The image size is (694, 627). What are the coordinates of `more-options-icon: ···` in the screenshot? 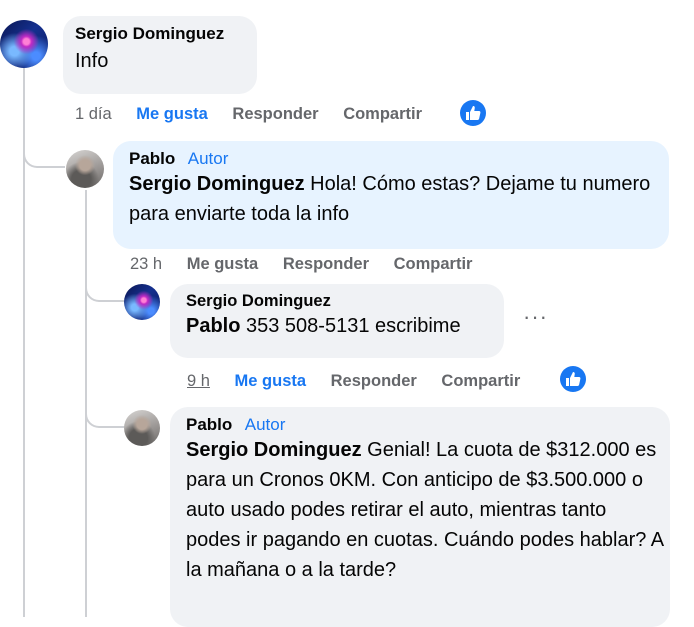 It's located at (535, 317).